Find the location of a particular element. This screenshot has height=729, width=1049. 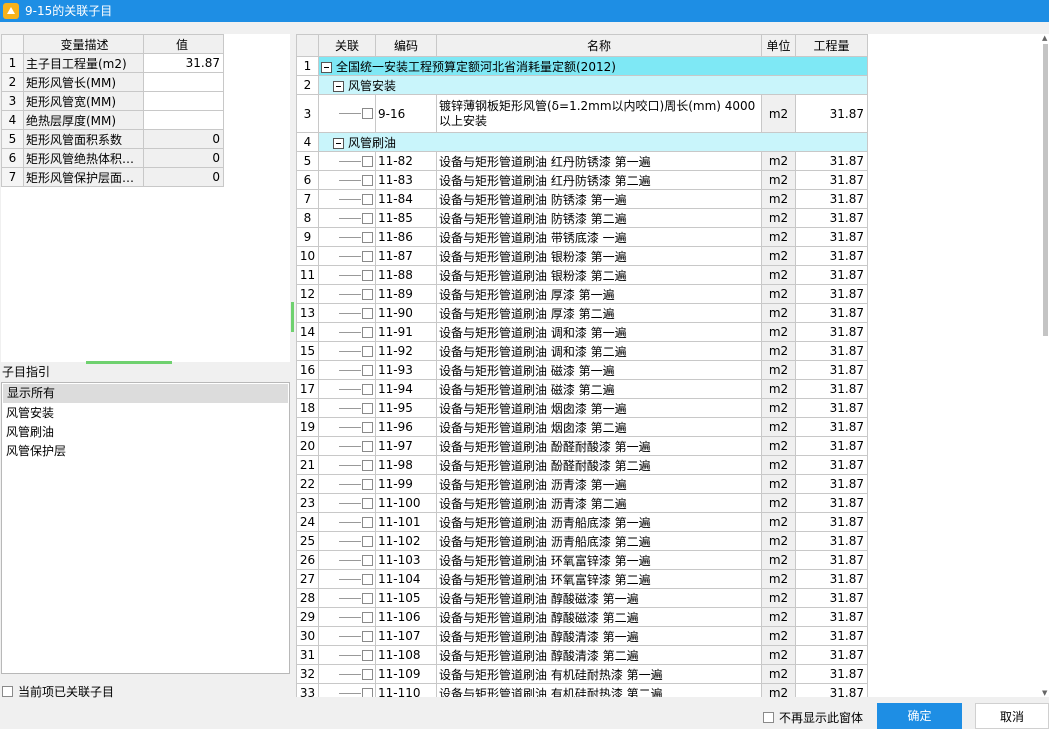

variable-row: 1 主子目工程量(m2) 31.87 is located at coordinates (112, 63).